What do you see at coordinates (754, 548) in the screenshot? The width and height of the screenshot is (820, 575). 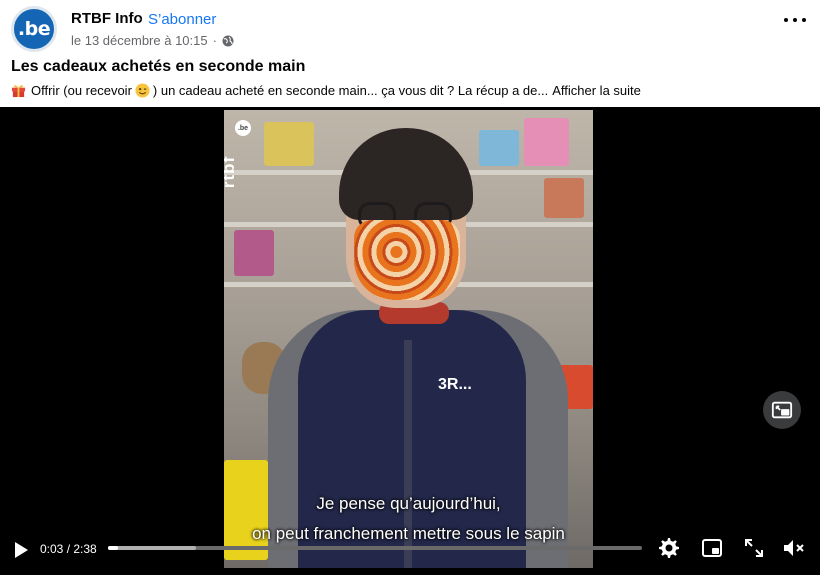 I see `fullscreen-icon` at bounding box center [754, 548].